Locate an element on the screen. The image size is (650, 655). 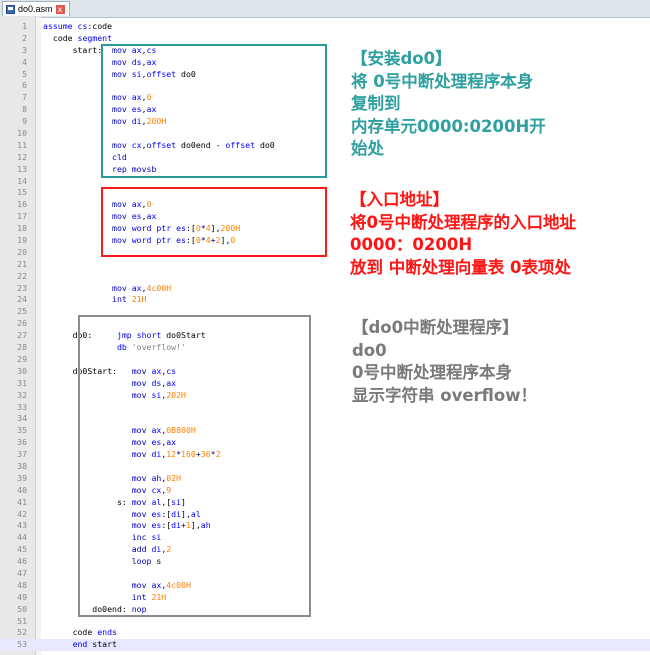
code-token: word ptr is located at coordinates (154, 228).